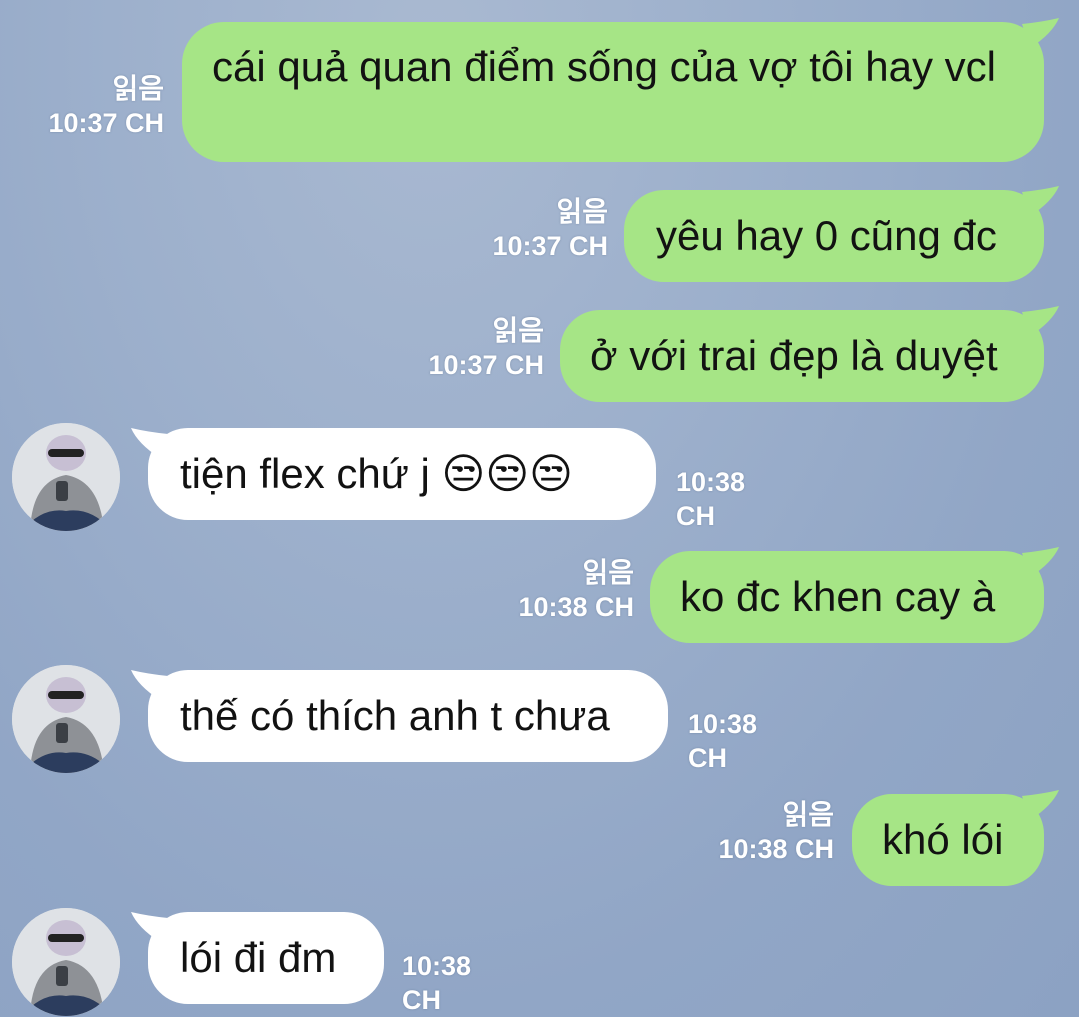  I want to click on message-bubble: thế có thích anh t chưa, so click(408, 716).